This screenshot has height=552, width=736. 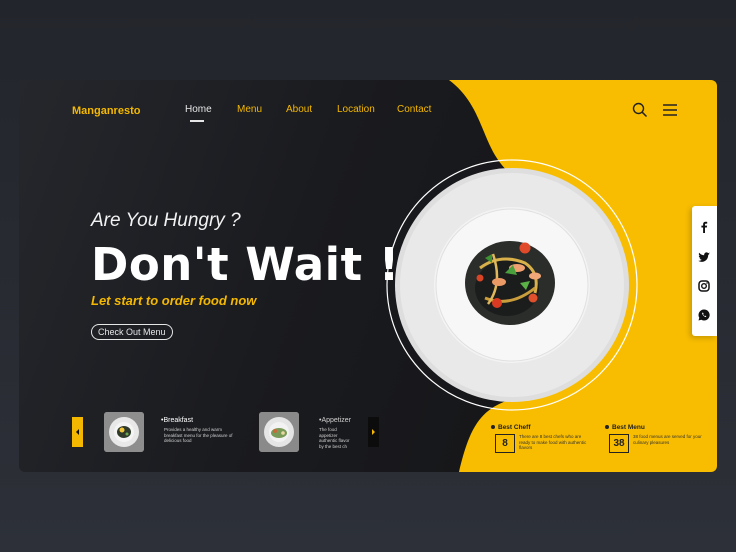 I want to click on hamburger-menu-icon, so click(x=670, y=110).